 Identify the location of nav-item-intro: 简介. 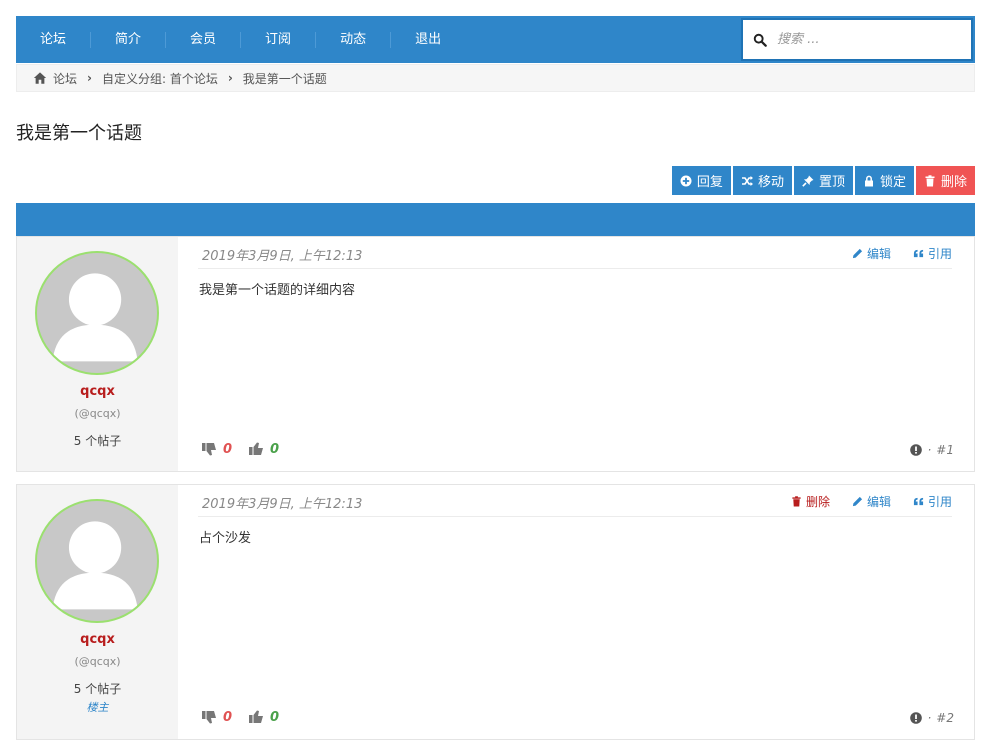
(129, 39).